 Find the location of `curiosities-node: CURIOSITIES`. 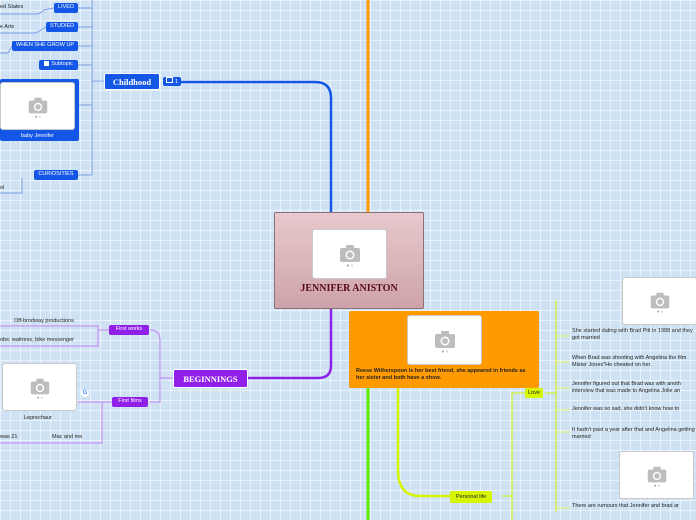

curiosities-node: CURIOSITIES is located at coordinates (56, 175).